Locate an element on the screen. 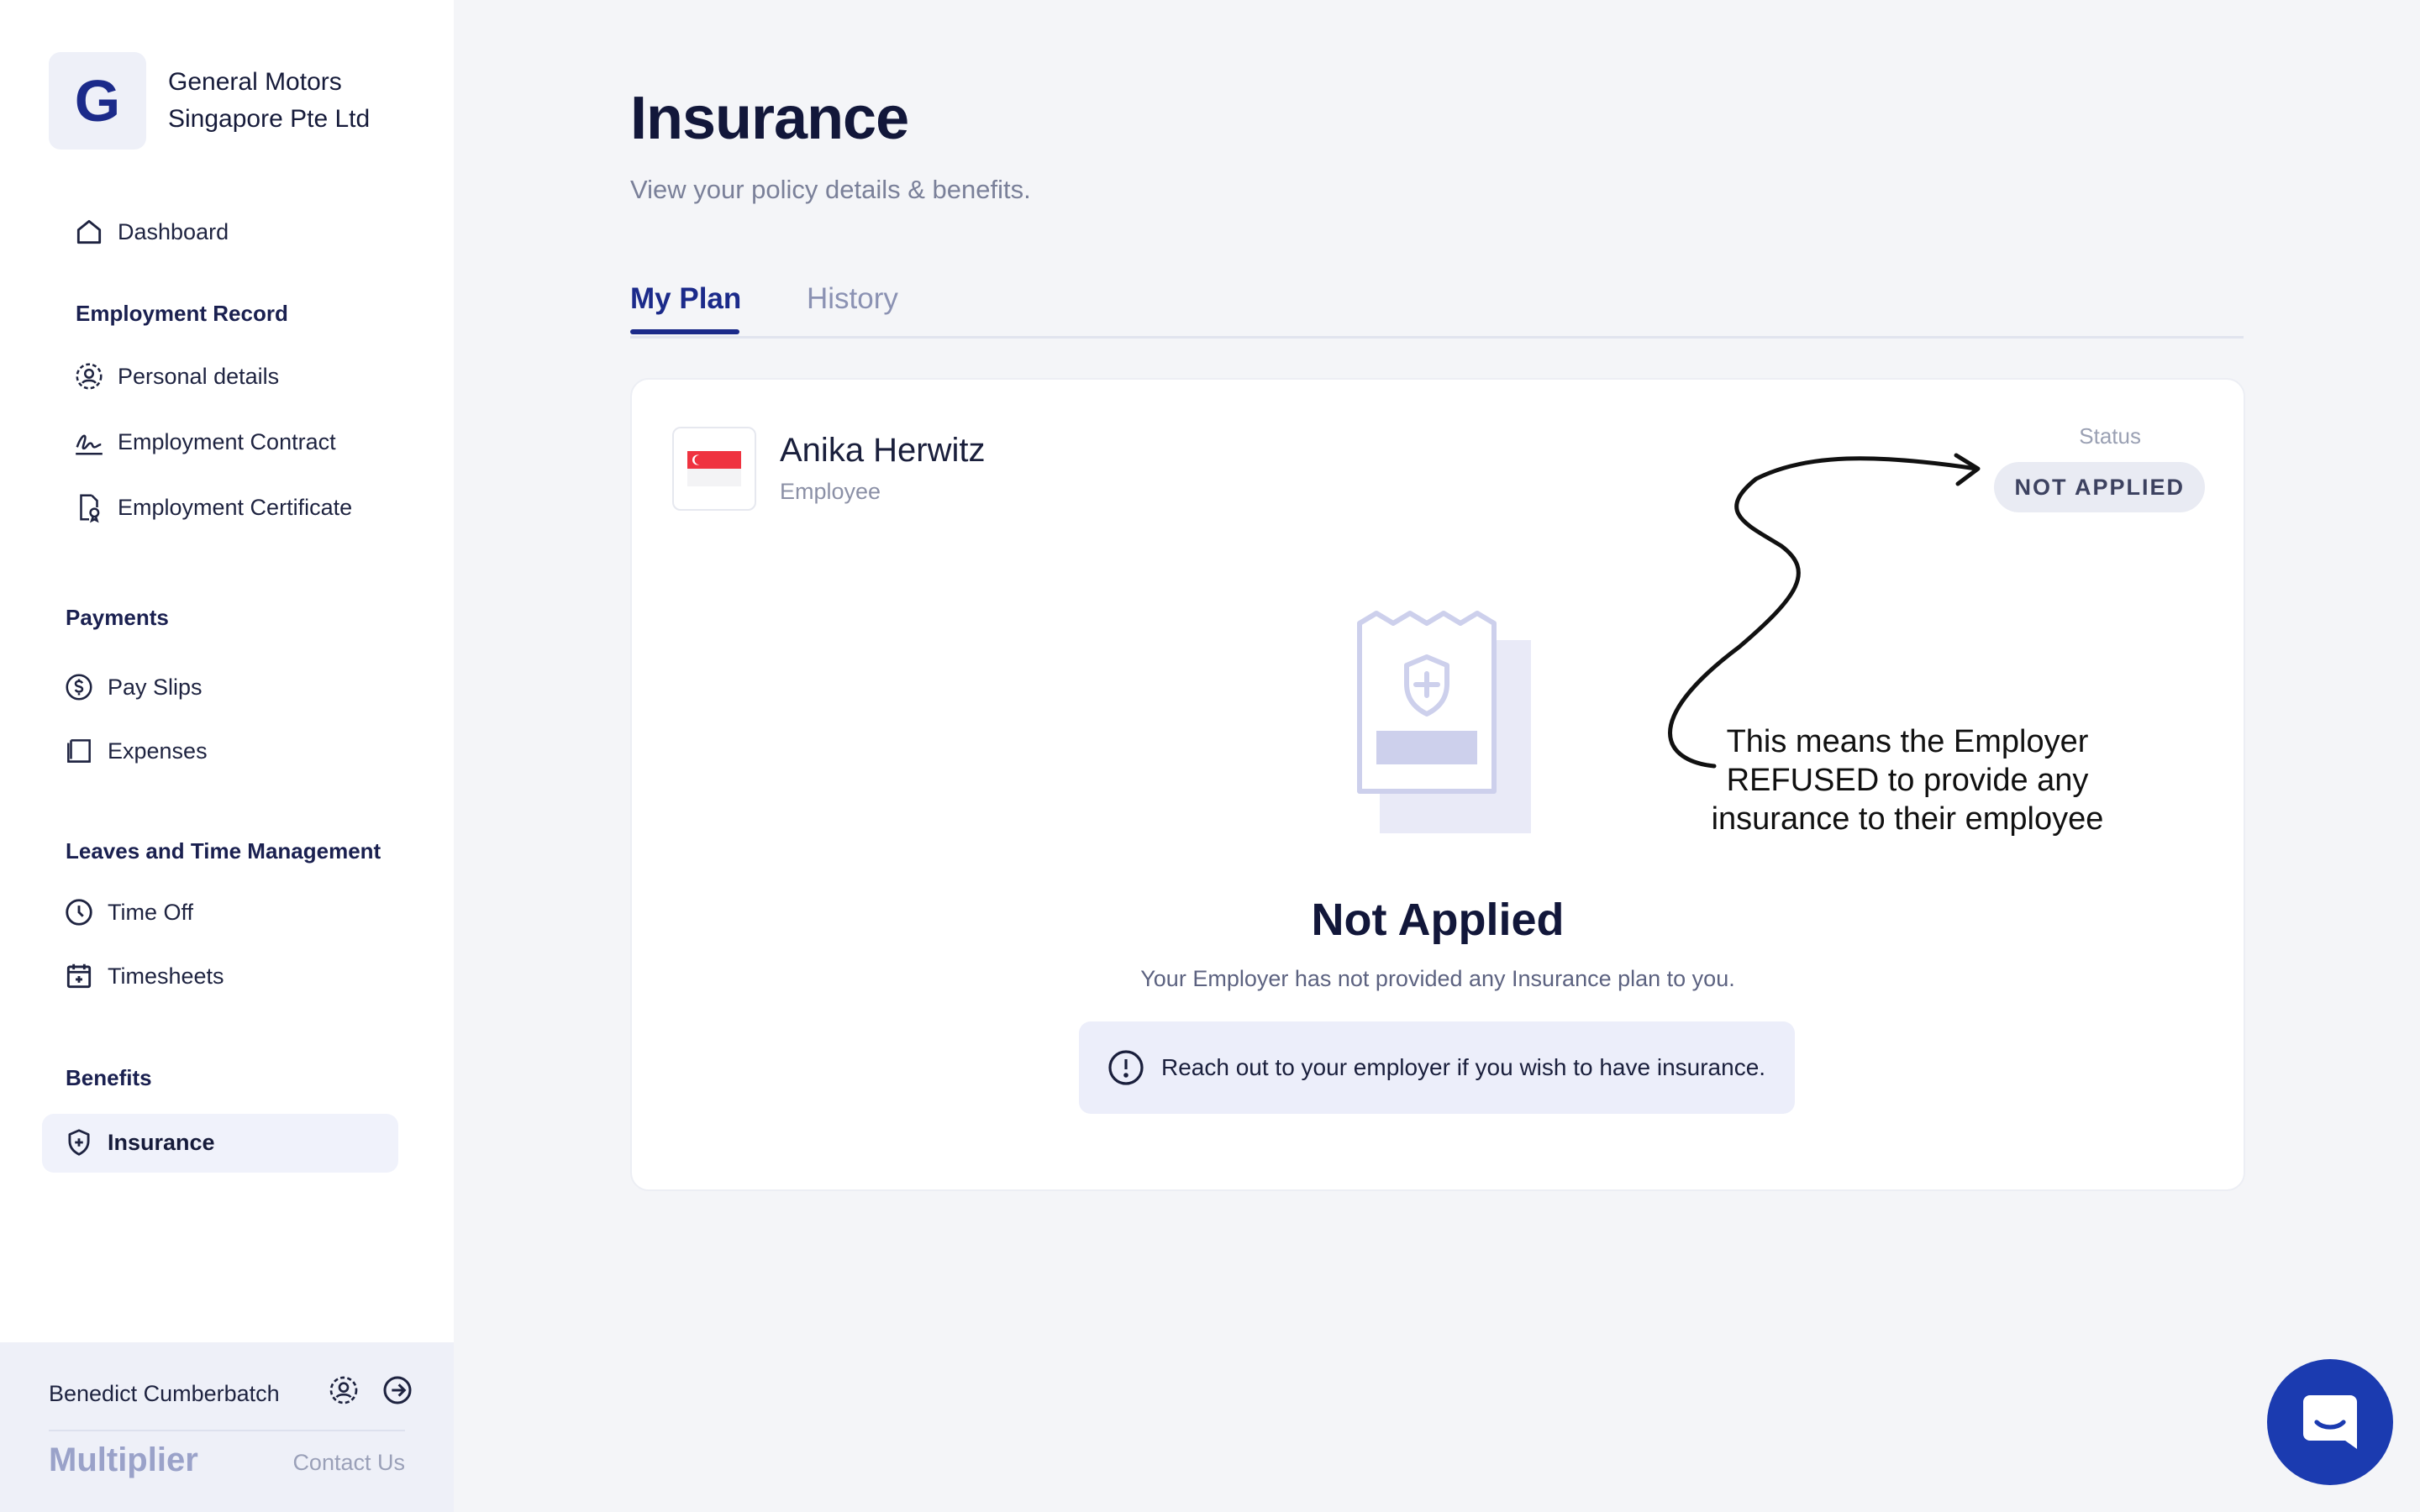  employee-name: Anika Herwitz is located at coordinates (883, 450).